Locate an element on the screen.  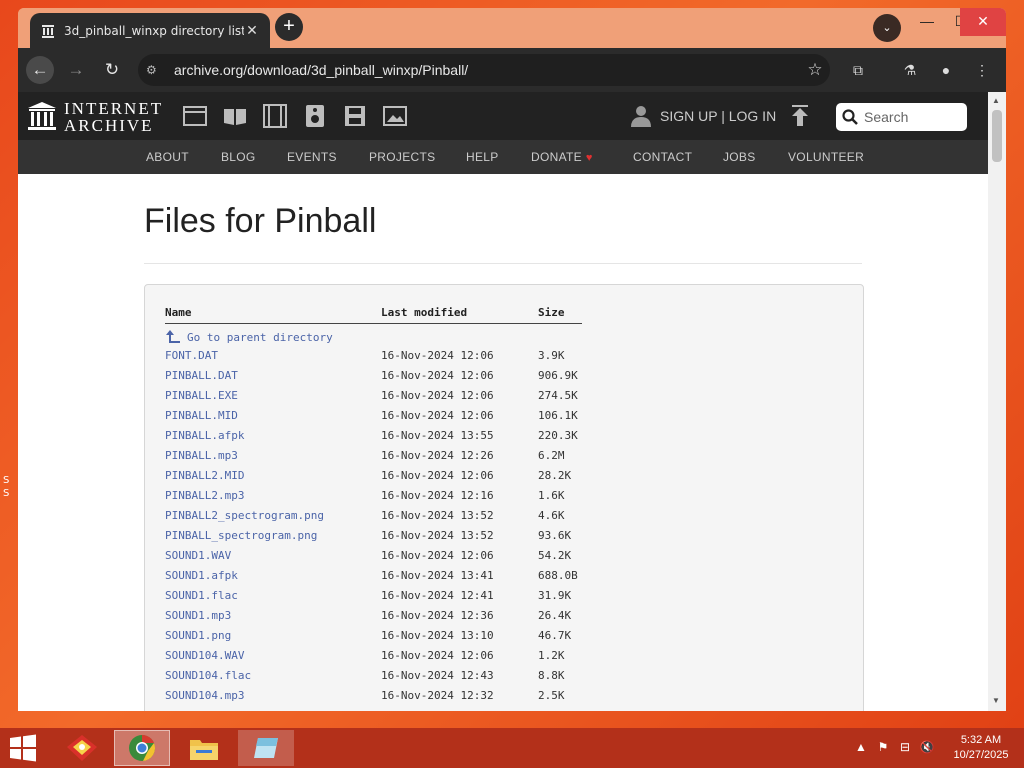
file-modified: 16-Nov-2024 13:10 is located at coordinates (437, 635).